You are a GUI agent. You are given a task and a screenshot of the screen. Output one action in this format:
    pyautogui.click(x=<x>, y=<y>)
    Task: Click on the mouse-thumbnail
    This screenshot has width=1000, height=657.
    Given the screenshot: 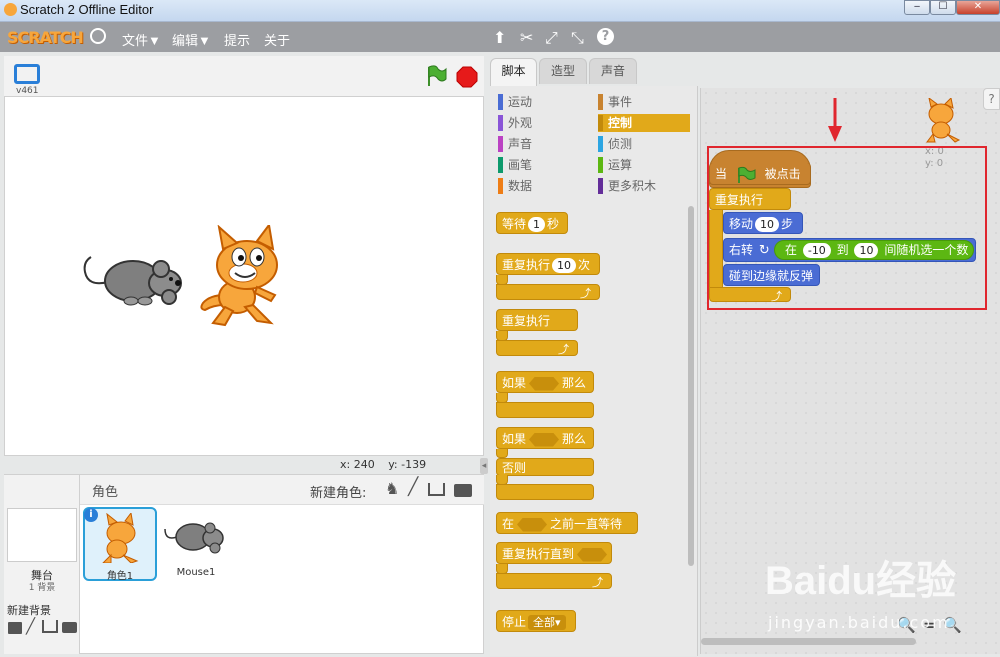 What is the action you would take?
    pyautogui.click(x=194, y=538)
    